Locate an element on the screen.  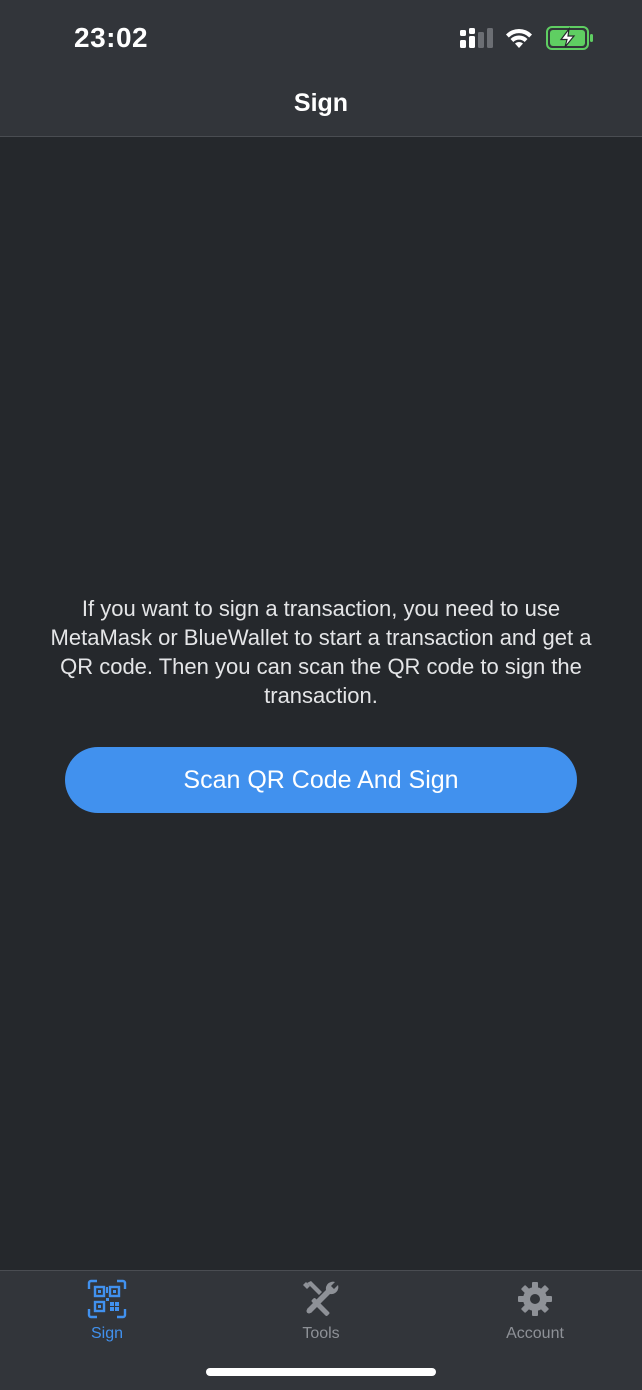
tools-icon is located at coordinates (321, 1298).